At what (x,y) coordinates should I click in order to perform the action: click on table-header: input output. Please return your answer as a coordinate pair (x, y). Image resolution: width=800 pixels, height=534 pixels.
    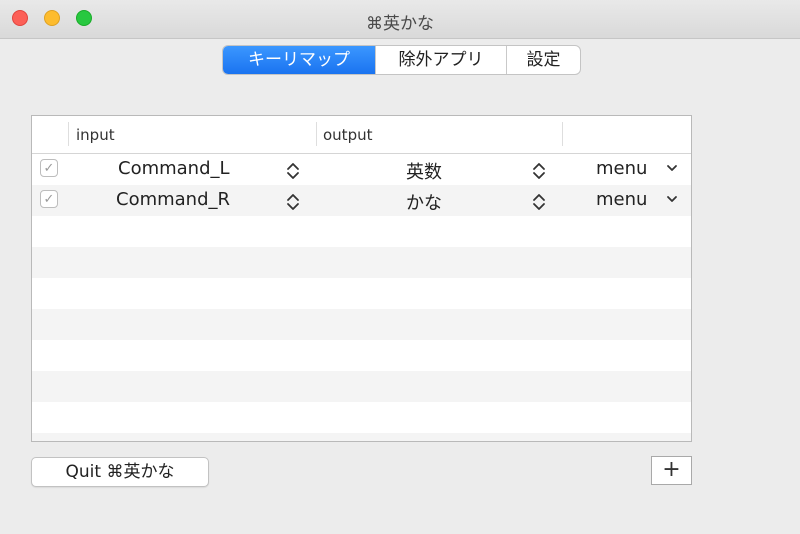
    Looking at the image, I should click on (361, 135).